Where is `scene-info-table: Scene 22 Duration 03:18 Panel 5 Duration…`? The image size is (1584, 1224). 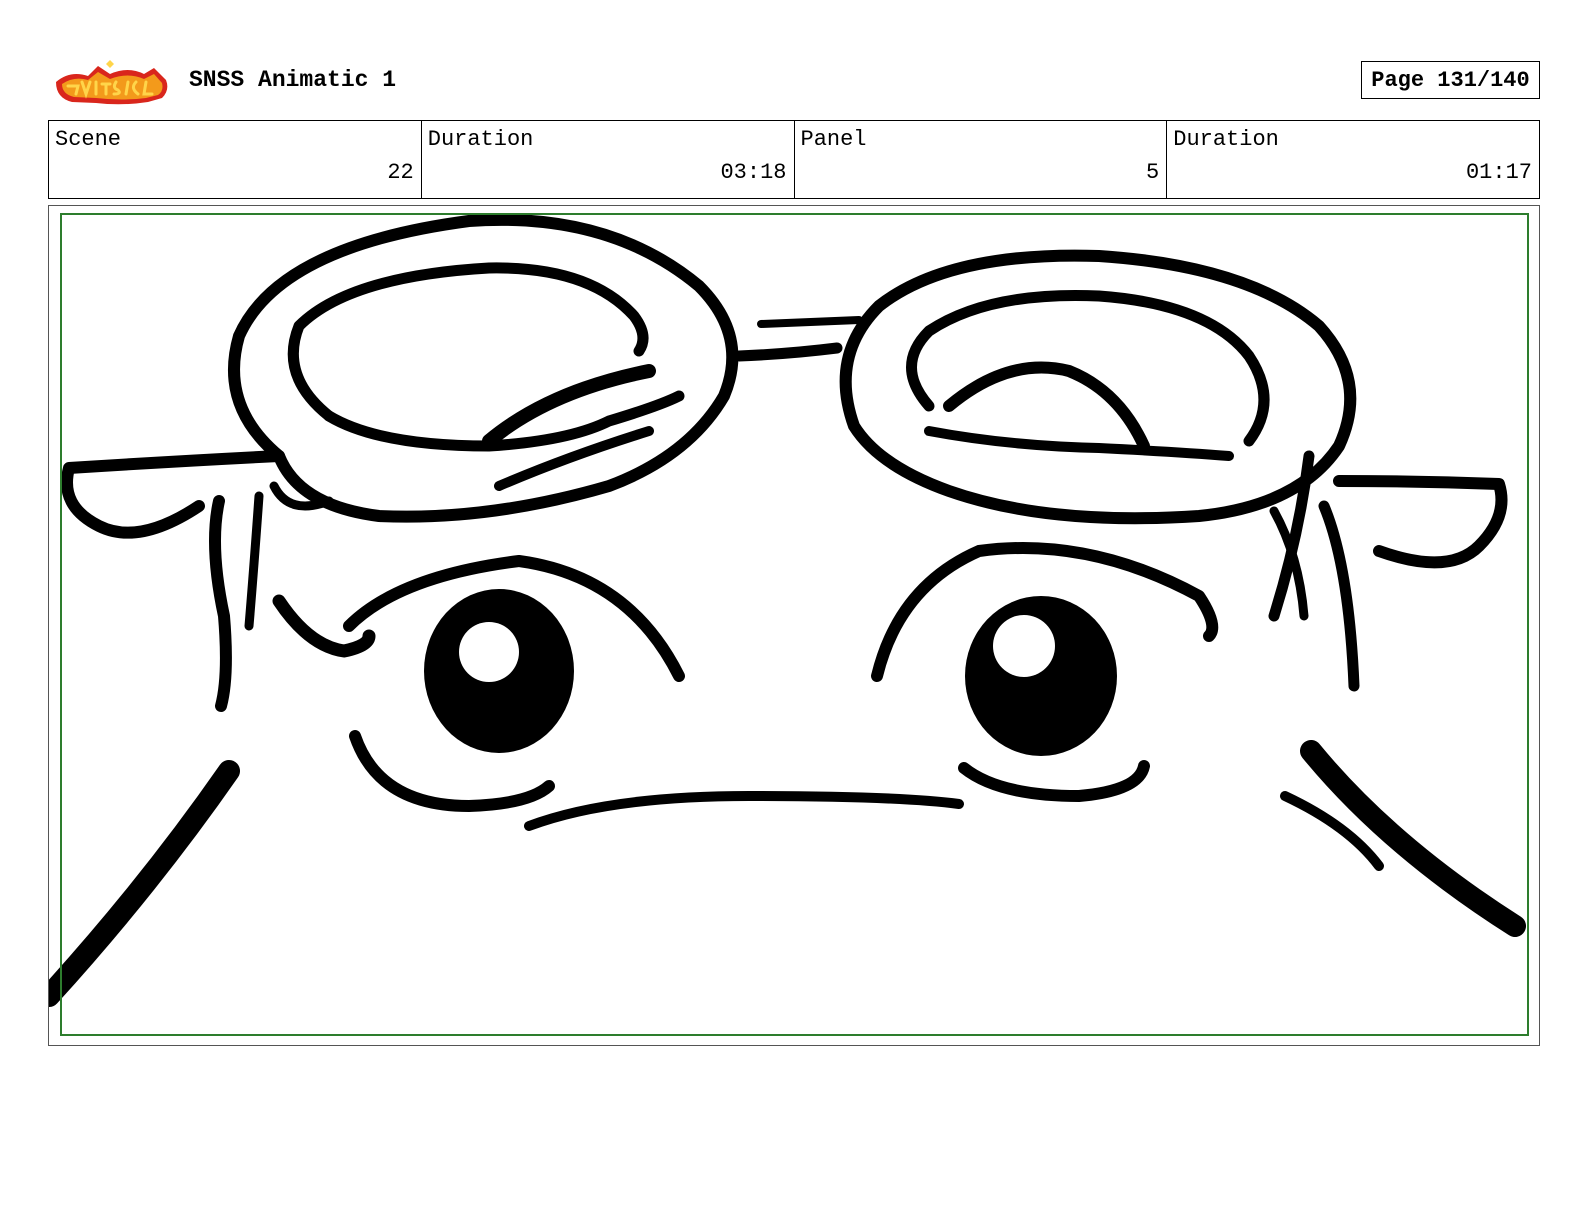 scene-info-table: Scene 22 Duration 03:18 Panel 5 Duration… is located at coordinates (794, 159).